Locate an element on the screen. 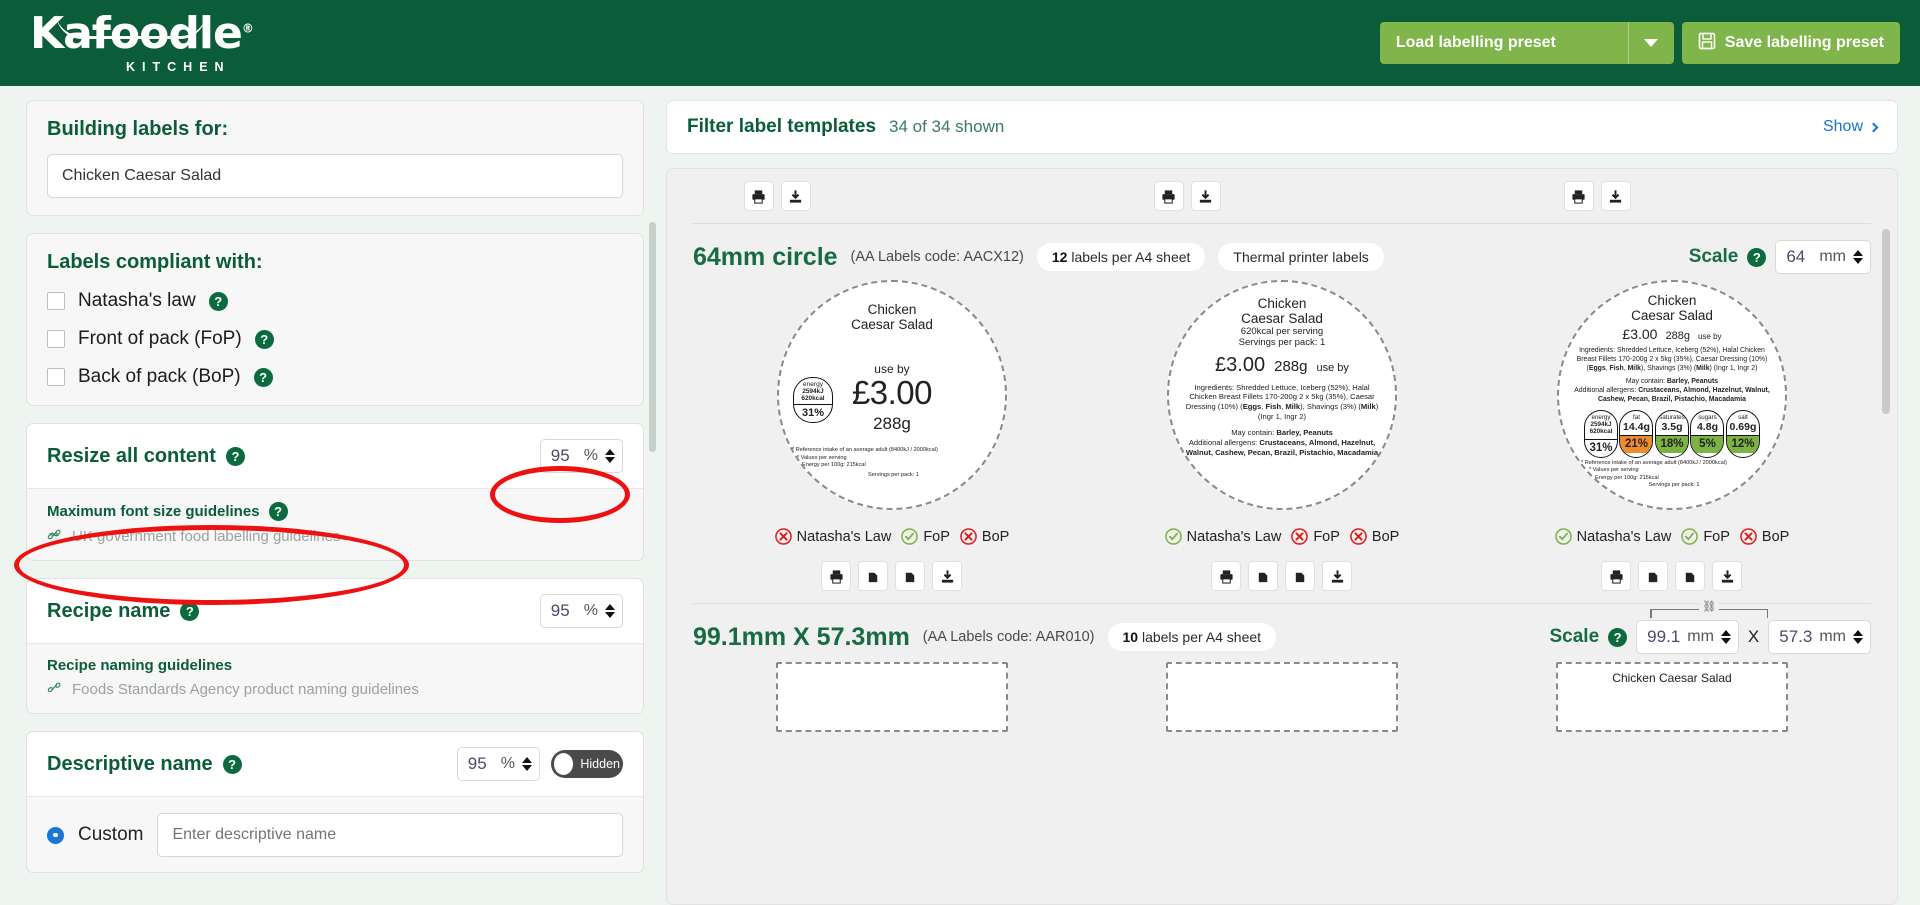 The image size is (1920, 905). radio-custom is located at coordinates (55, 835).